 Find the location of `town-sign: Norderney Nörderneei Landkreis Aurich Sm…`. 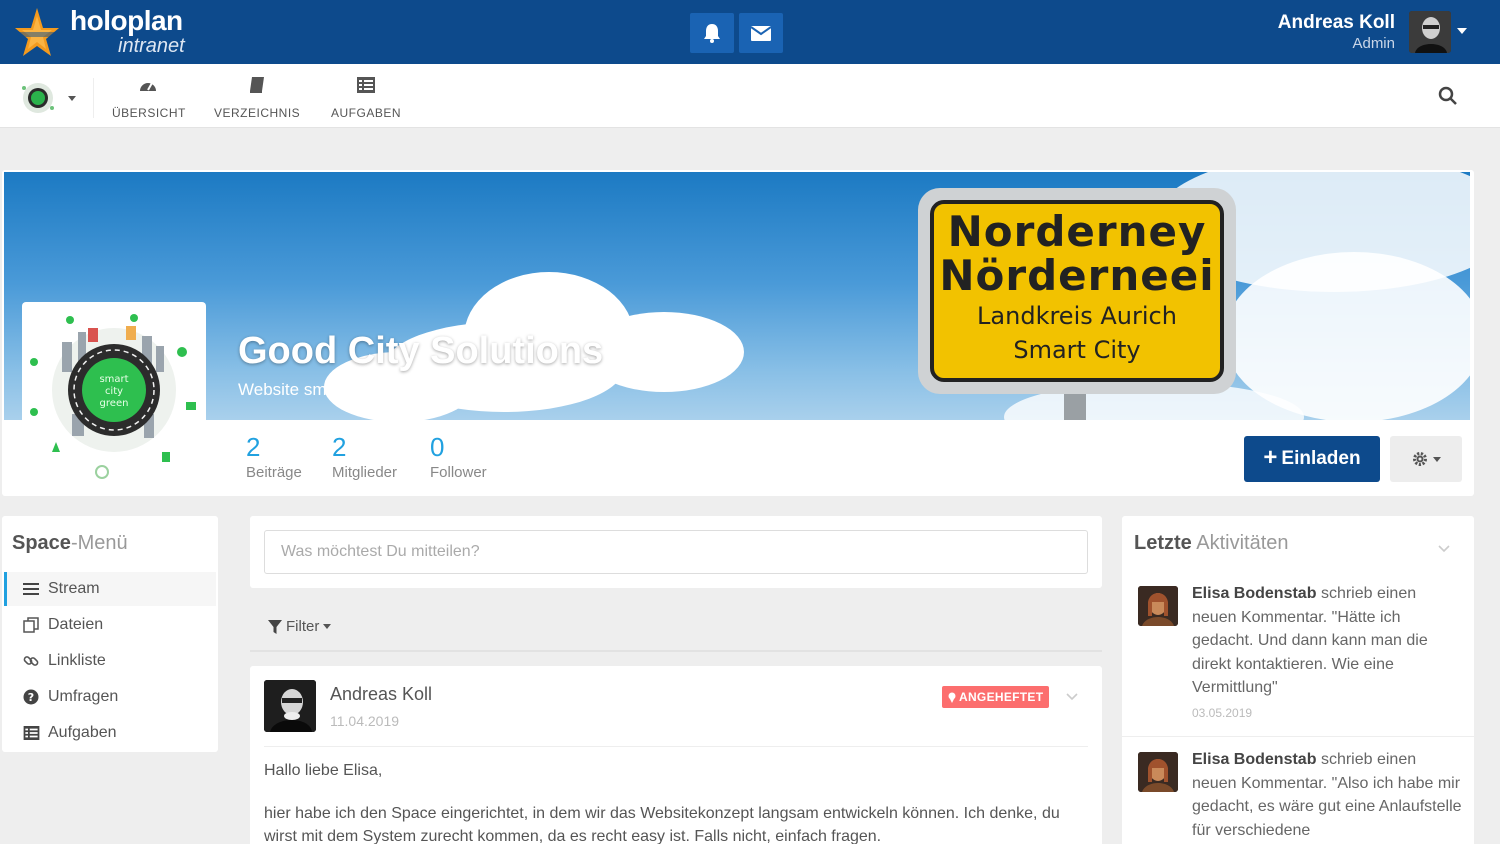

town-sign: Norderney Nörderneei Landkreis Aurich Sm… is located at coordinates (1077, 291).